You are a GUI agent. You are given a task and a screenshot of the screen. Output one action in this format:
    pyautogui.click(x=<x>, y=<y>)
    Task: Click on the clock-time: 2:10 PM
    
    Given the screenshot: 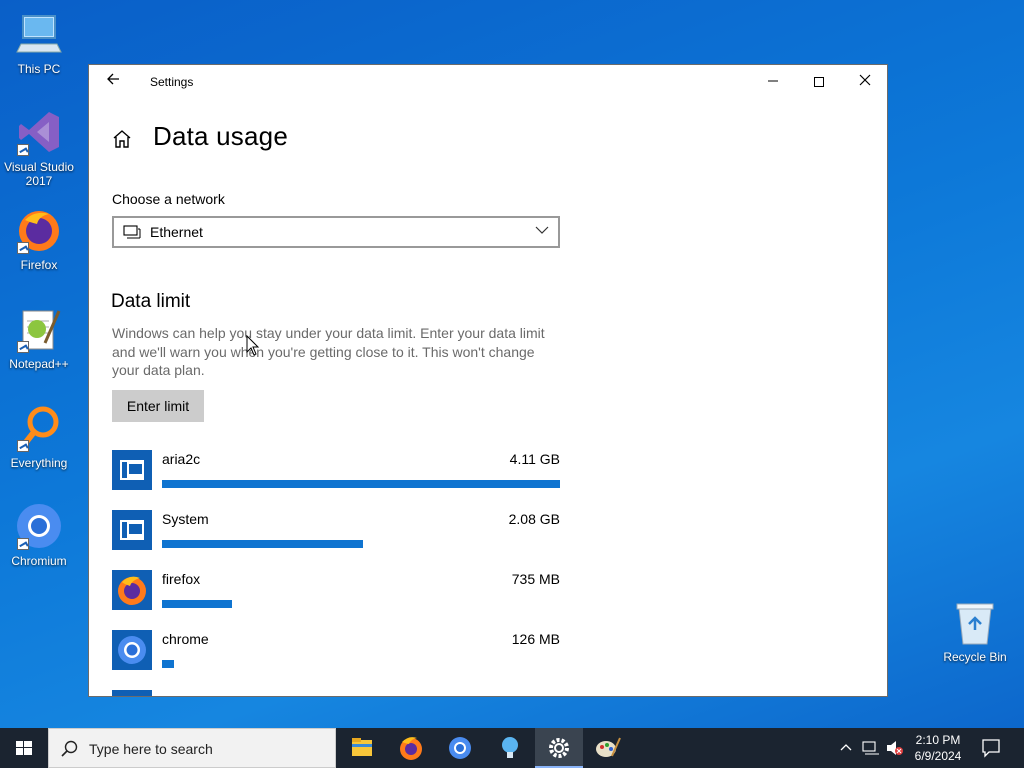 What is the action you would take?
    pyautogui.click(x=938, y=740)
    